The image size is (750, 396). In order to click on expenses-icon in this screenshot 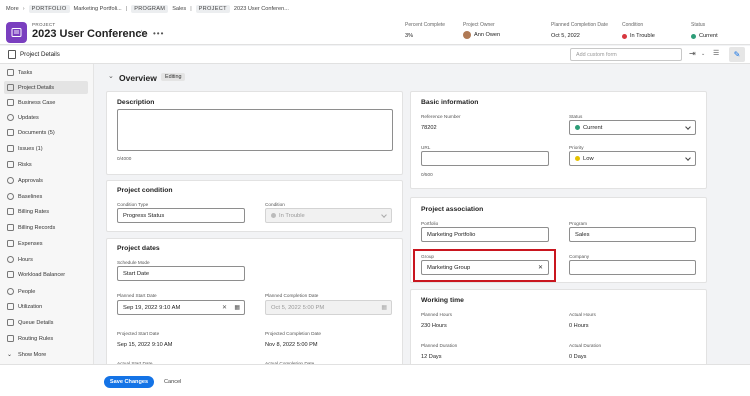, I will do `click(10, 243)`.